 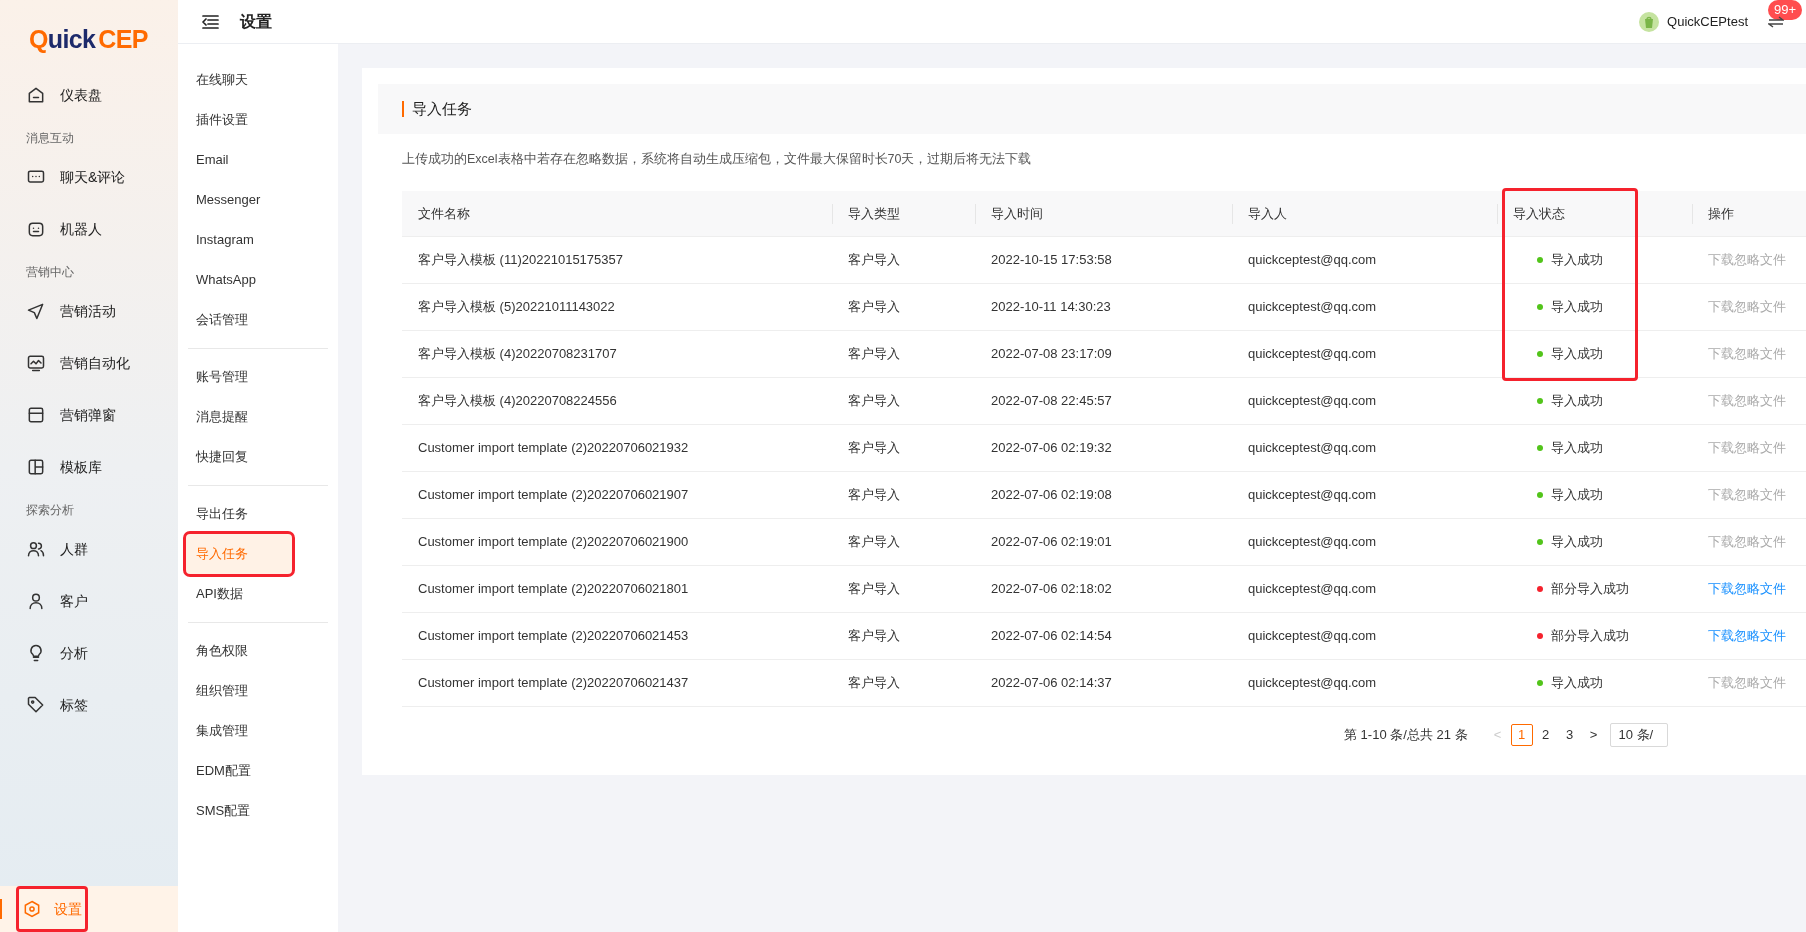 I want to click on shop-name: QuickCEPtest, so click(x=1707, y=21).